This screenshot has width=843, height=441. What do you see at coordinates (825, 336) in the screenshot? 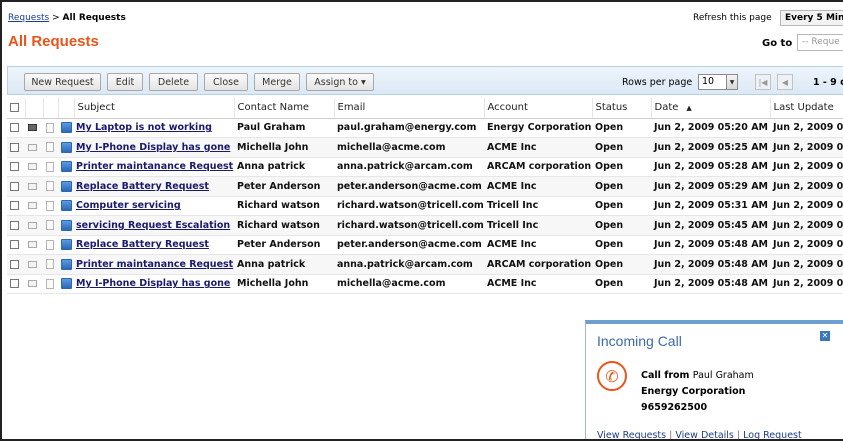
I see `close-icon: ✕` at bounding box center [825, 336].